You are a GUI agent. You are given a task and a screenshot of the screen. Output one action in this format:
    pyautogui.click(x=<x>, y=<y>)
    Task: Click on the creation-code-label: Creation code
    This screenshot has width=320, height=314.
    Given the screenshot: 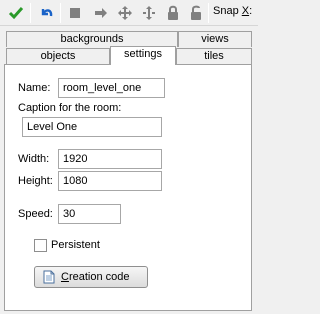 What is the action you would take?
    pyautogui.click(x=95, y=277)
    